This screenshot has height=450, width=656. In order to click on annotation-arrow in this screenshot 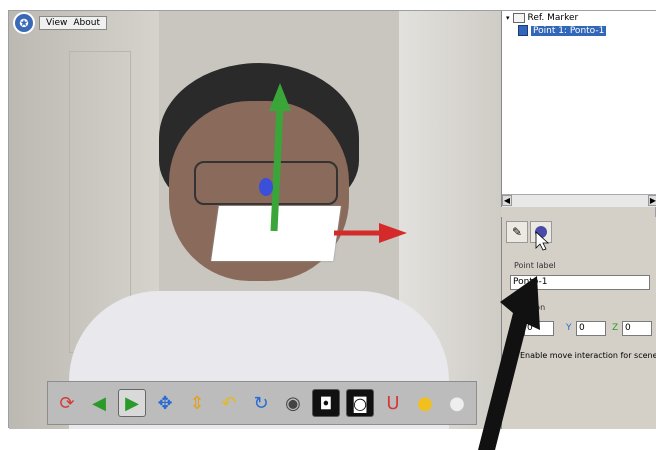, I will do `click(514, 340)`.